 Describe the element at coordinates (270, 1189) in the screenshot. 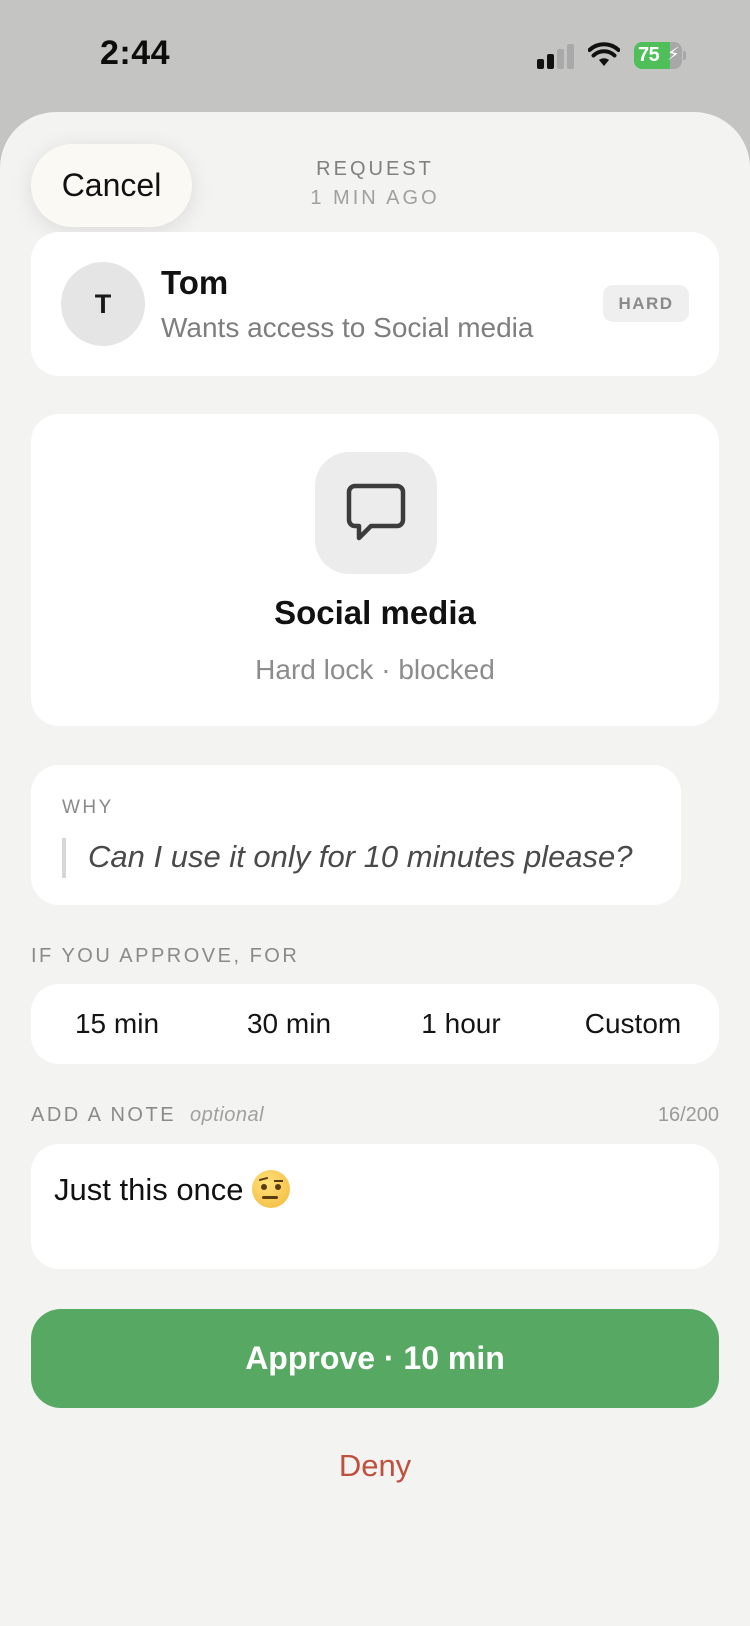

I see `raised-eyebrow-emoji-icon` at that location.